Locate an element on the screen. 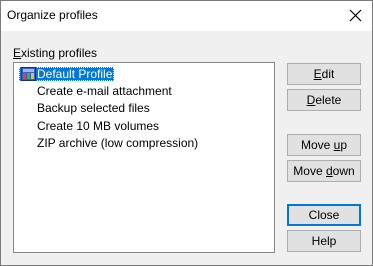 The image size is (373, 266). move-down-button: Move down is located at coordinates (324, 171).